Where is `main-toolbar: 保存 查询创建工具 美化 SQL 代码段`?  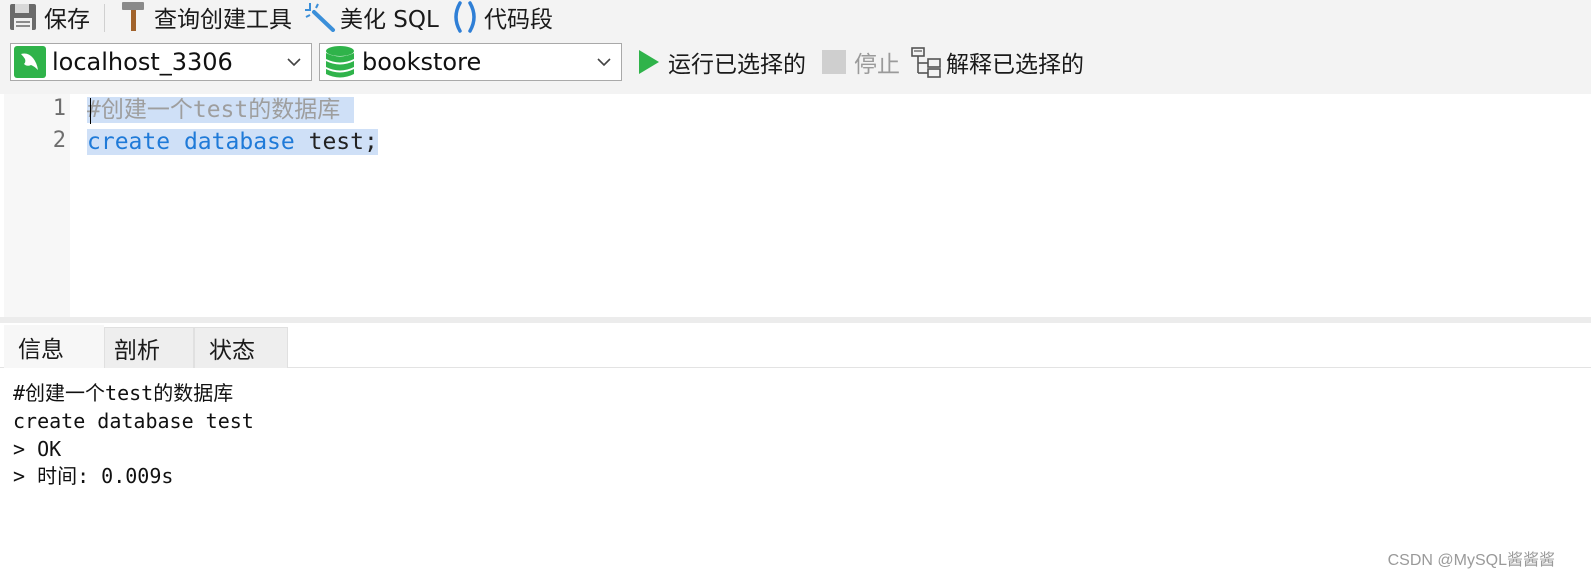
main-toolbar: 保存 查询创建工具 美化 SQL 代码段 is located at coordinates (795, 18).